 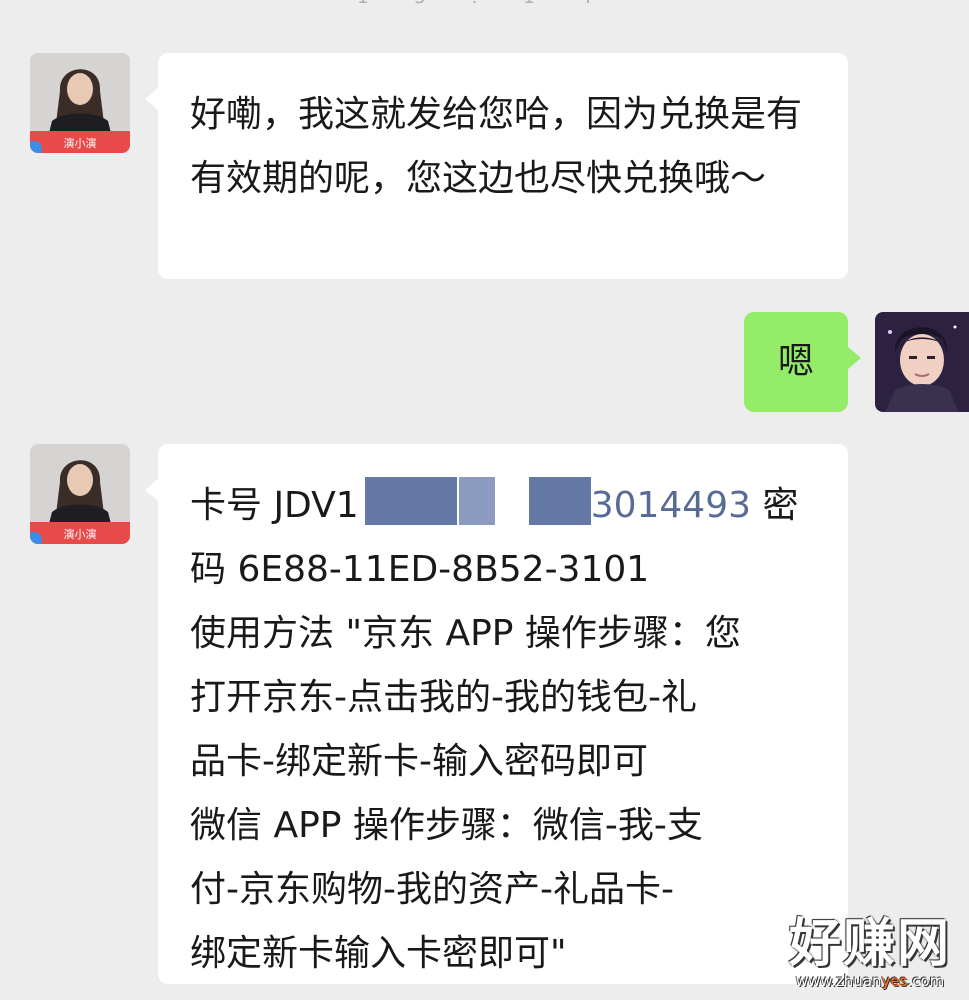 I want to click on user-avatar, so click(x=922, y=362).